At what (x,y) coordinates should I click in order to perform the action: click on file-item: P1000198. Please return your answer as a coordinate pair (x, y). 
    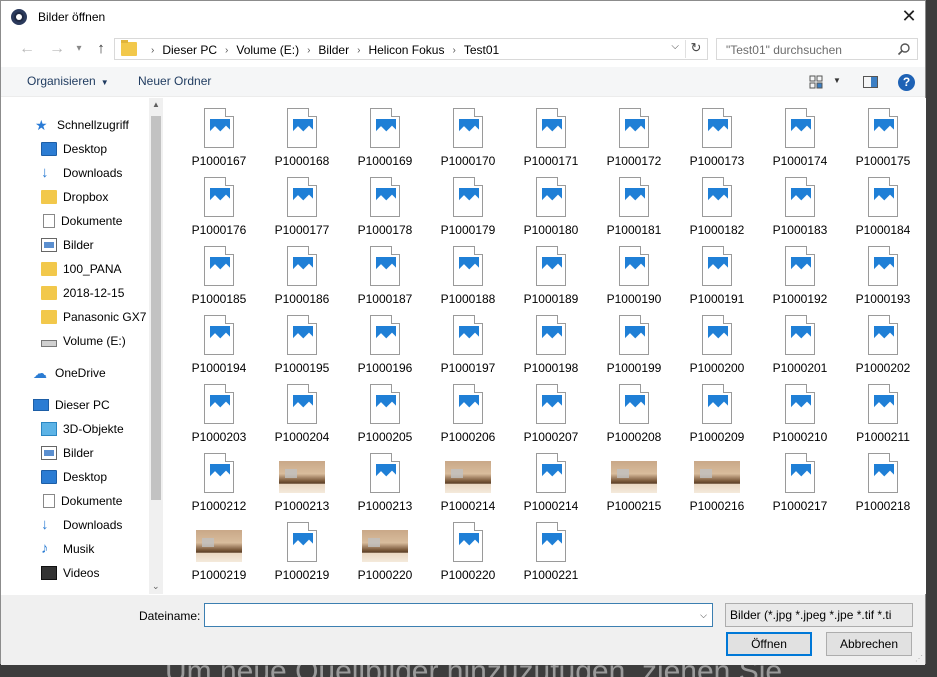
    Looking at the image, I should click on (551, 340).